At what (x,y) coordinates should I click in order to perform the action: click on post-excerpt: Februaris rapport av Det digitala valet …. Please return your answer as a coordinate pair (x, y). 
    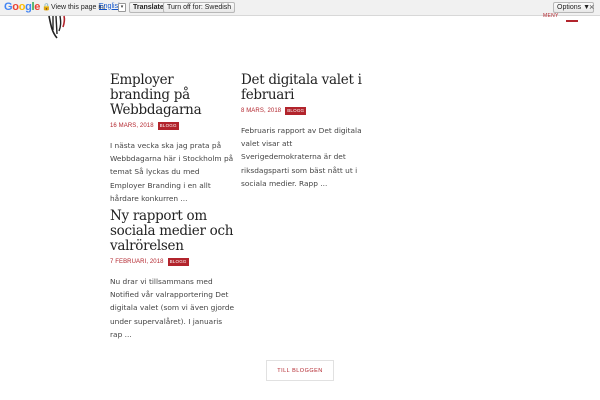
    Looking at the image, I should click on (301, 157).